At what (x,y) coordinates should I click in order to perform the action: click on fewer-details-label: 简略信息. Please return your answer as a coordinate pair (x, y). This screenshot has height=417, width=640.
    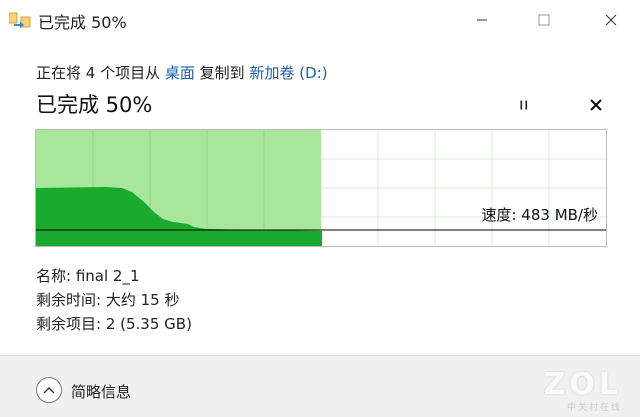
    Looking at the image, I should click on (101, 391).